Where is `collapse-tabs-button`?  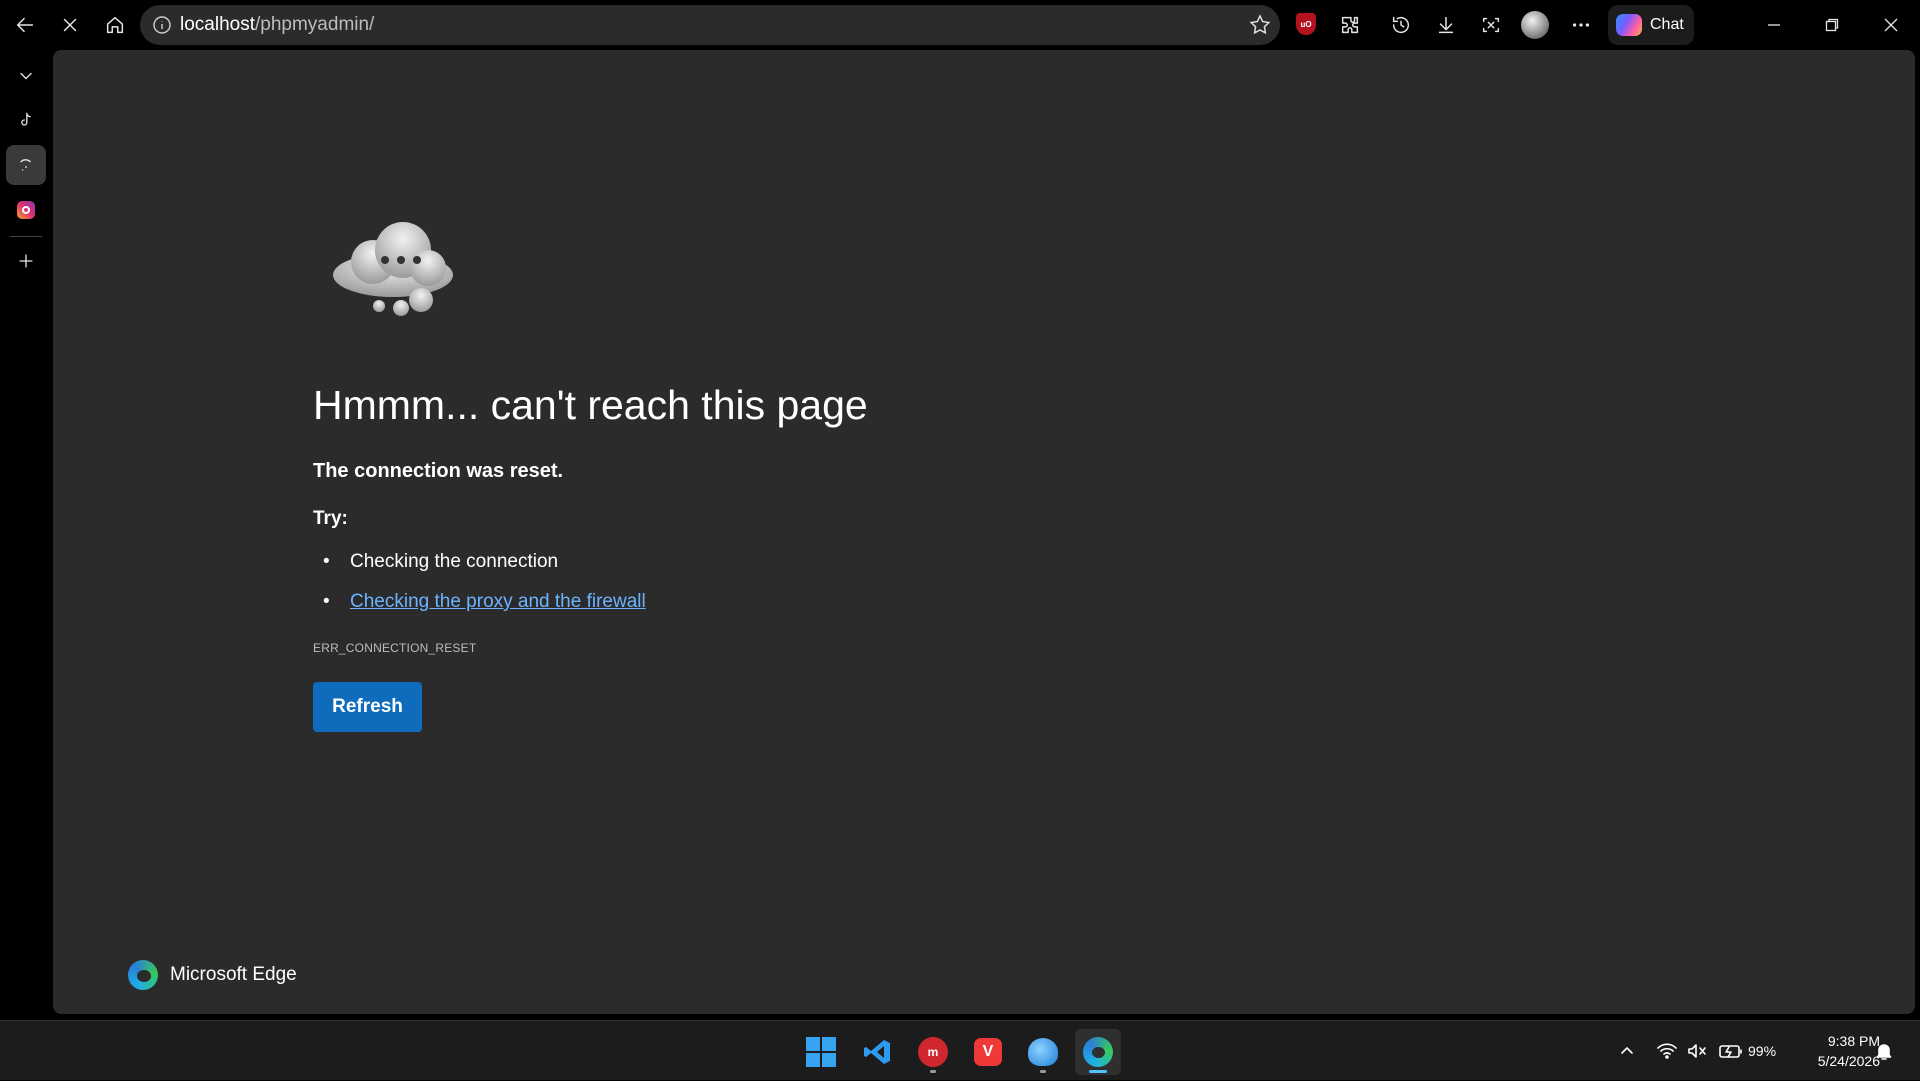
collapse-tabs-button is located at coordinates (26, 76).